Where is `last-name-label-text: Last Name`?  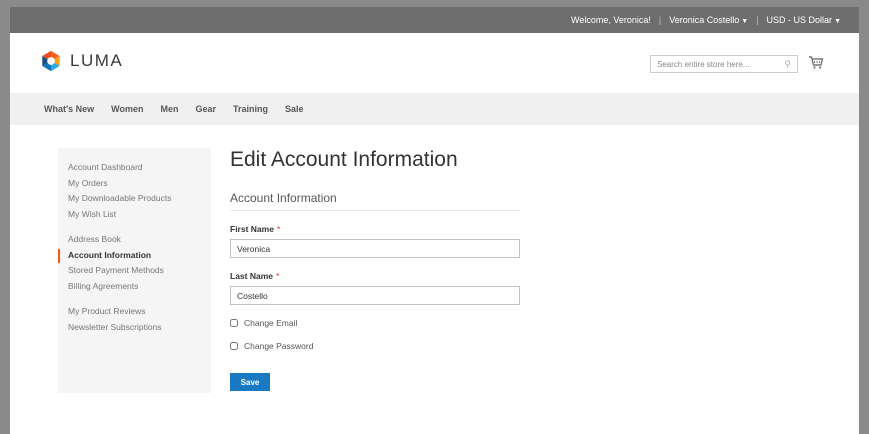 last-name-label-text: Last Name is located at coordinates (251, 276).